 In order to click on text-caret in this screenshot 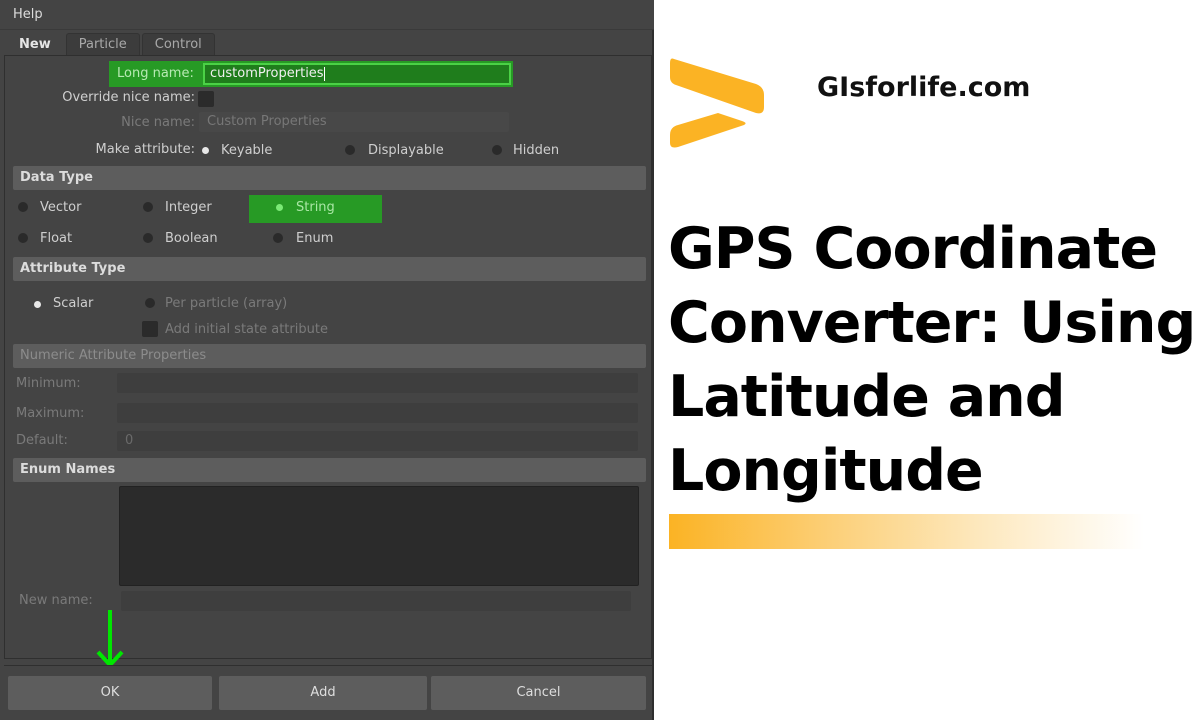, I will do `click(324, 73)`.